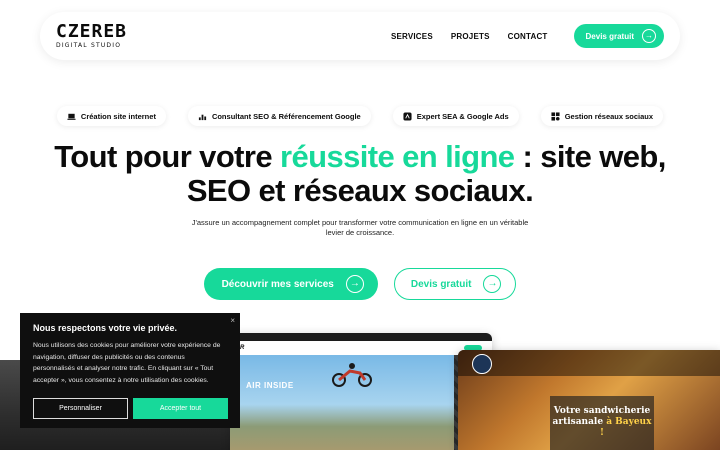 The height and width of the screenshot is (450, 720). I want to click on motocross-hero-image: AIR INSIDE, so click(361, 402).